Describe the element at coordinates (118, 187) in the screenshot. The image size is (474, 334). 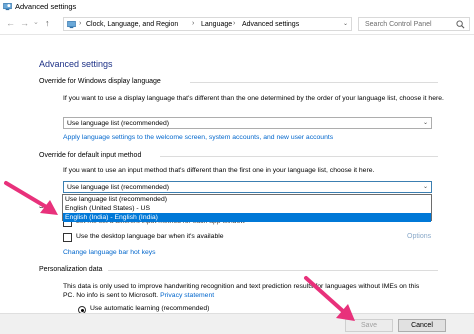
I see `input-method-value: Use language list (recommended)` at that location.